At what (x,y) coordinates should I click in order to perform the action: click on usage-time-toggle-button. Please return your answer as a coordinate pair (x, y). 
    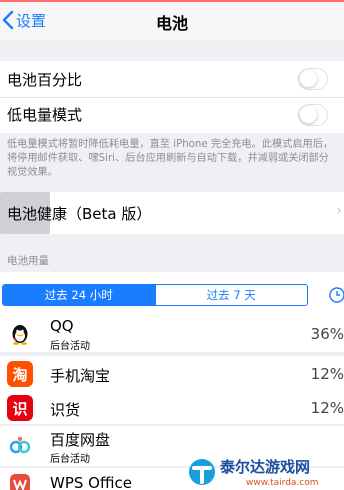
    Looking at the image, I should click on (334, 295).